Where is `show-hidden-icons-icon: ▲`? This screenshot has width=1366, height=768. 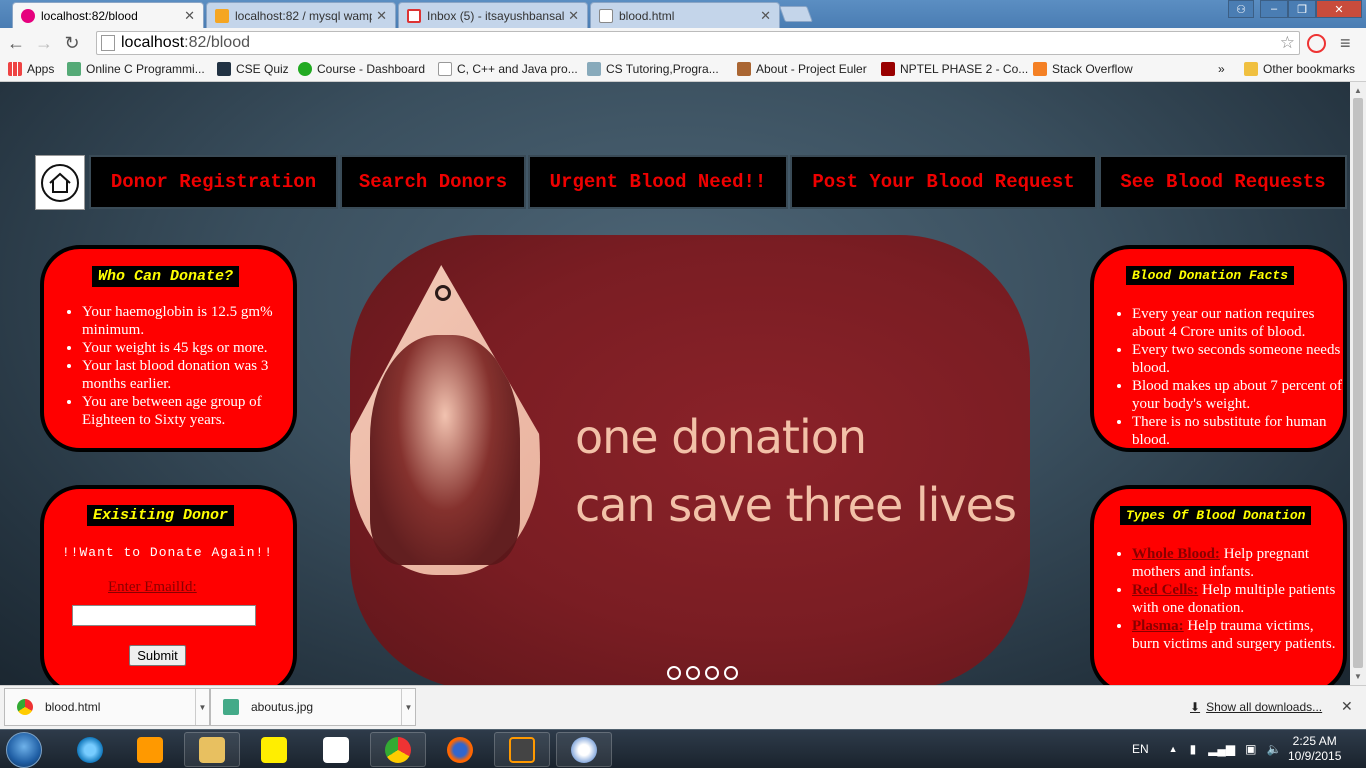 show-hidden-icons-icon: ▲ is located at coordinates (1173, 749).